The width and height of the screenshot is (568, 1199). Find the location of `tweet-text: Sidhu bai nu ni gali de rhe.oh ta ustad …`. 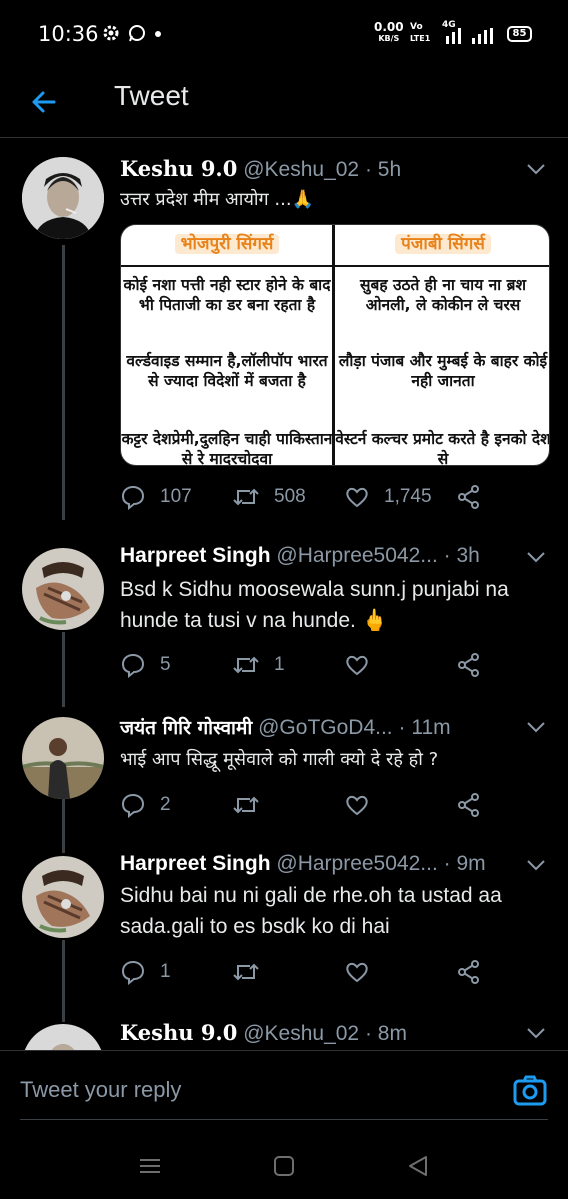

tweet-text: Sidhu bai nu ni gali de rhe.oh ta ustad … is located at coordinates (311, 911).